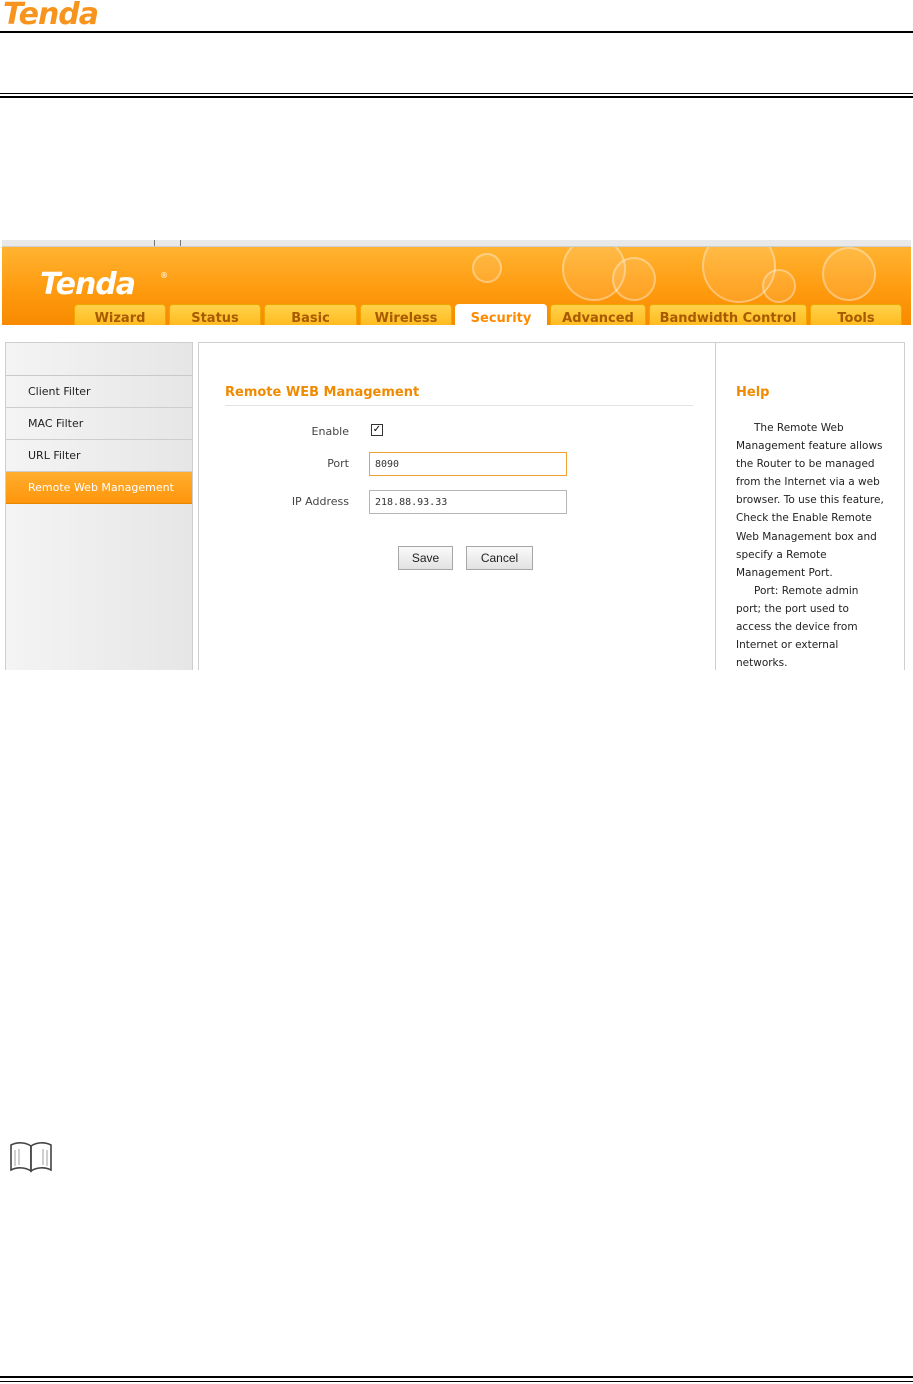 The height and width of the screenshot is (1384, 913). What do you see at coordinates (99, 456) in the screenshot?
I see `sidebar-item-url-filter: URL Filter` at bounding box center [99, 456].